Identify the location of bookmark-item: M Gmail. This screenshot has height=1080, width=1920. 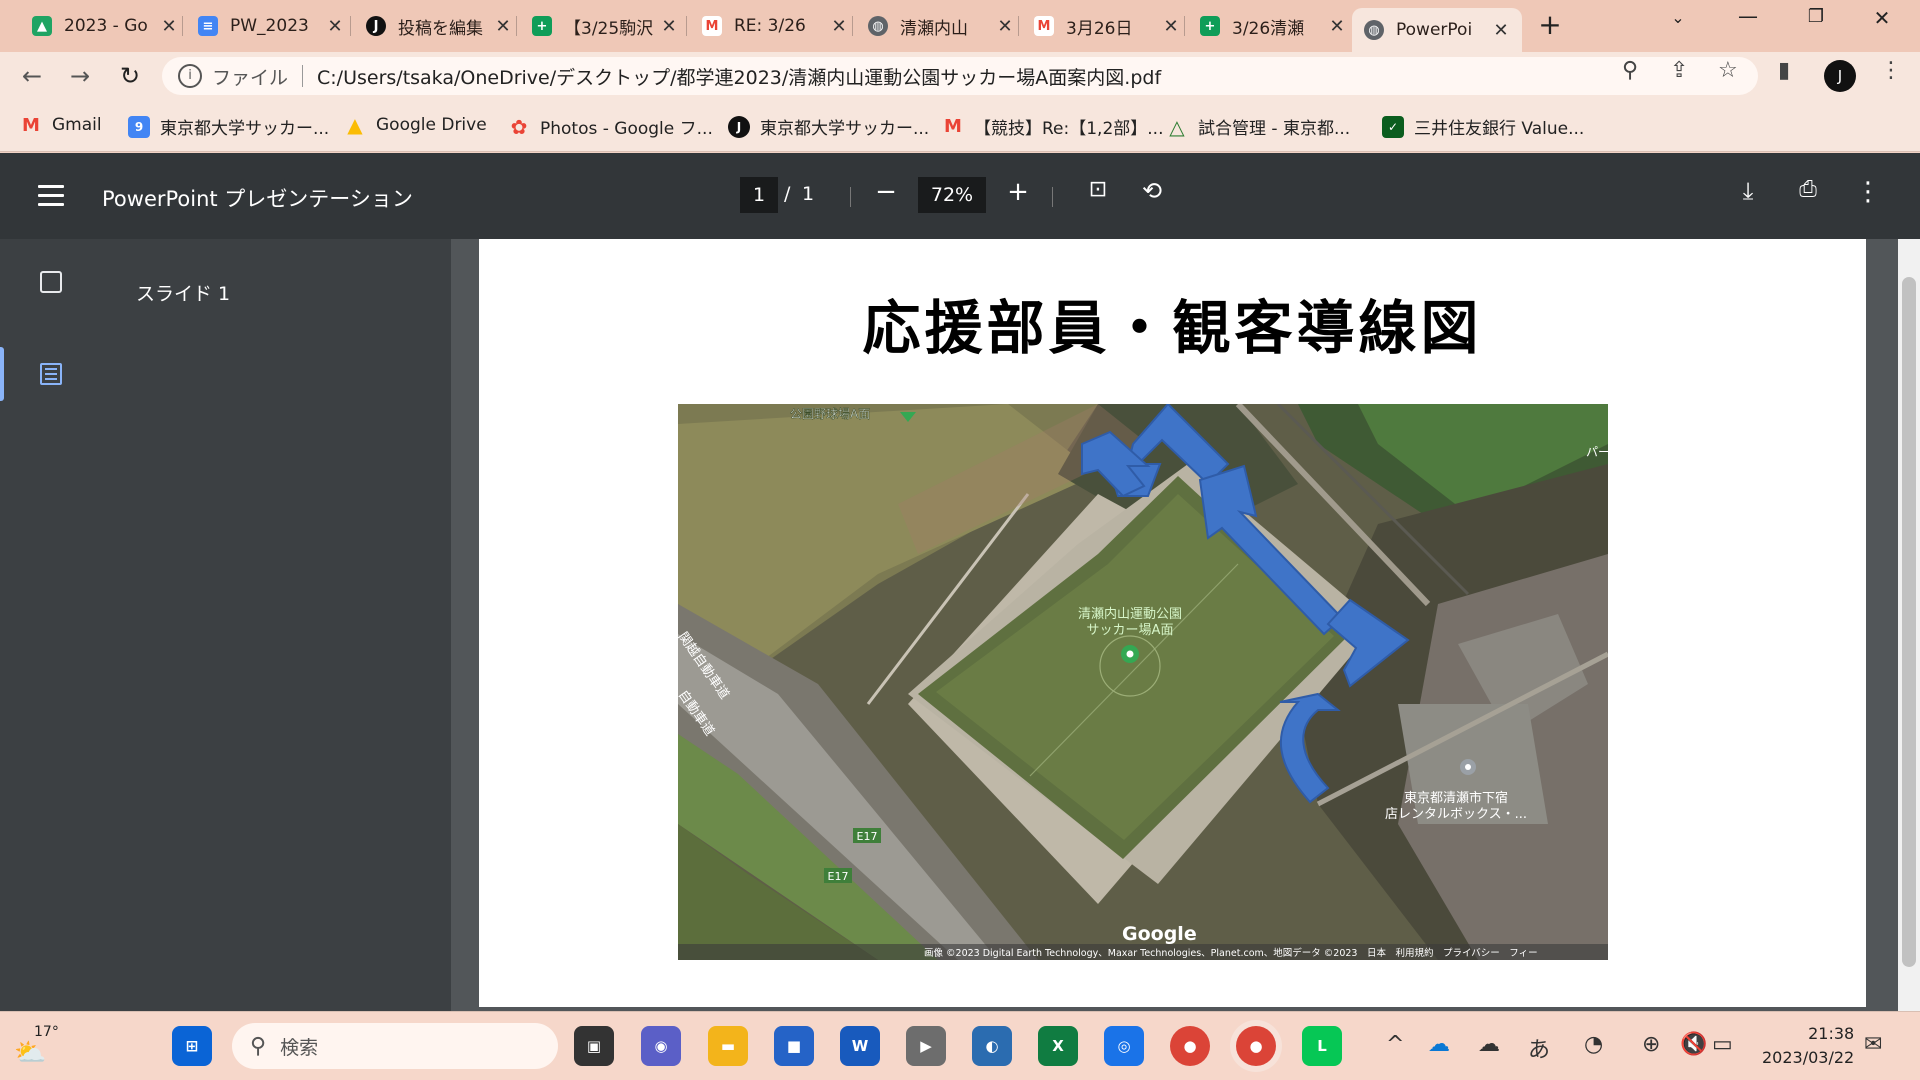
(61, 125).